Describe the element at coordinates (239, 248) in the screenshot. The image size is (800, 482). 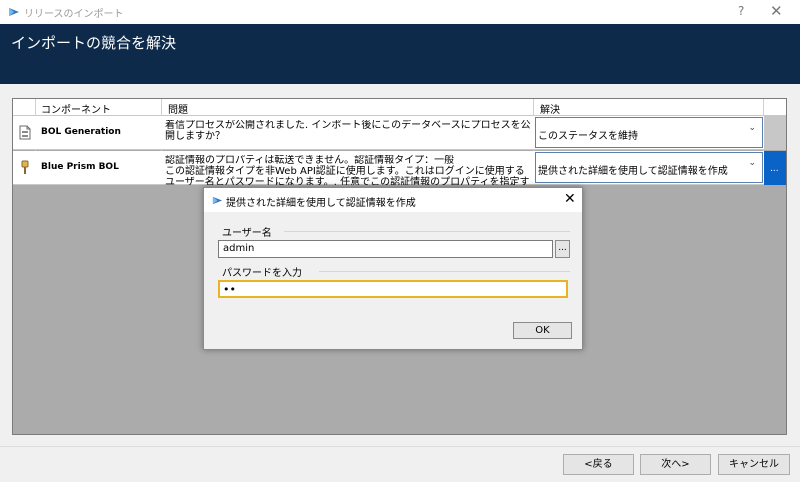
I see `username-value: admin` at that location.